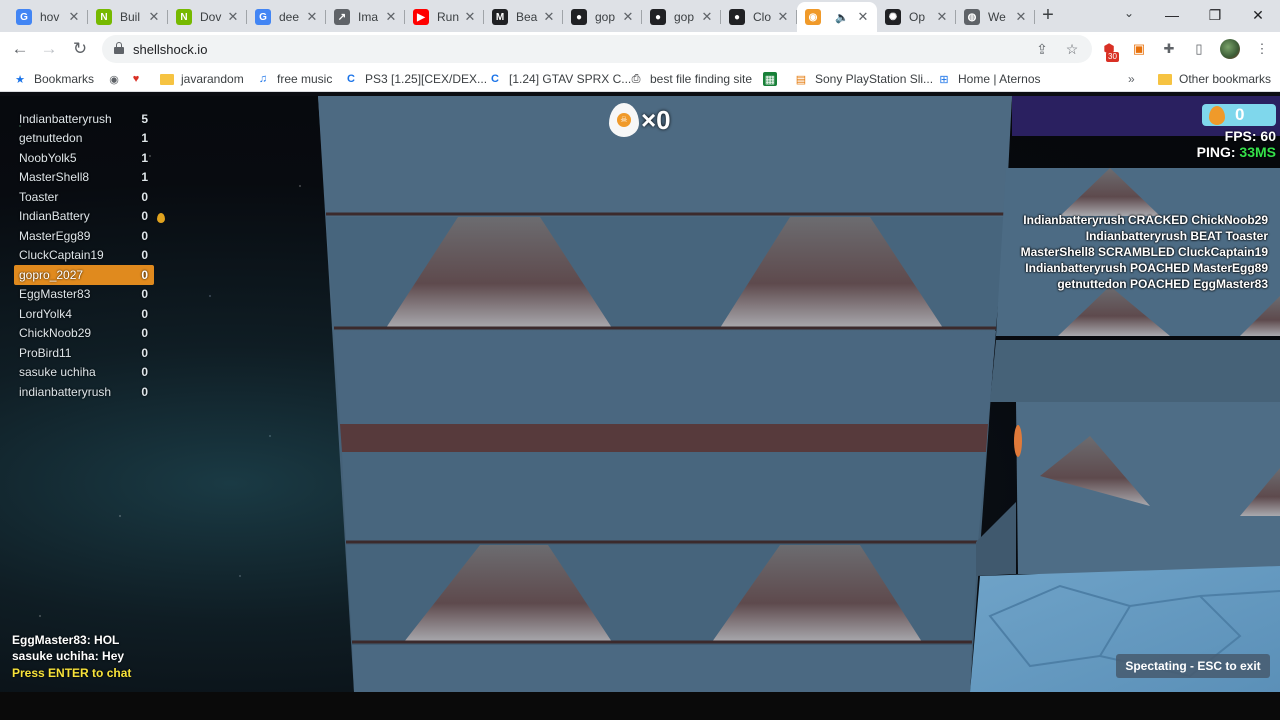 Image resolution: width=1280 pixels, height=720 pixels. Describe the element at coordinates (51, 138) in the screenshot. I see `player-name: getnuttedon` at that location.